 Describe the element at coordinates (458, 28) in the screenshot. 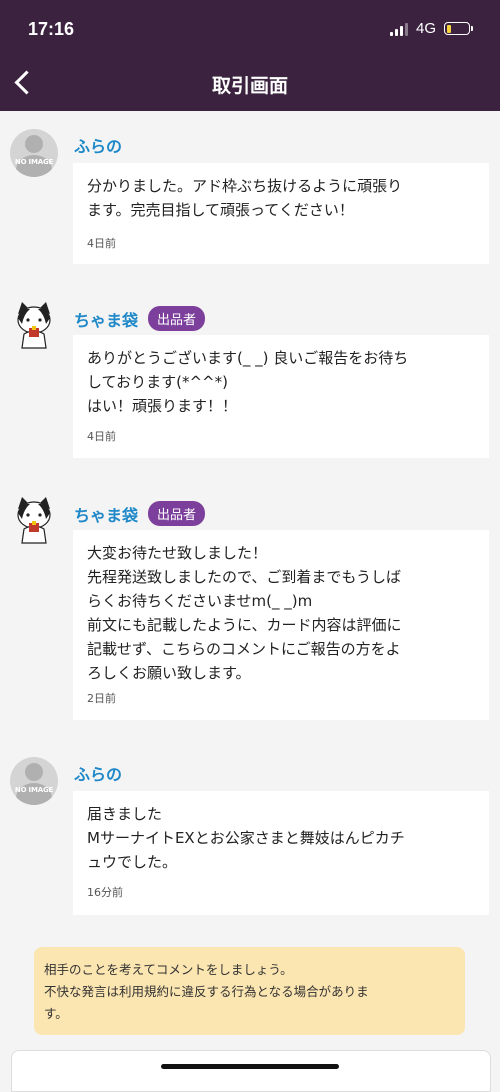

I see `battery-icon` at that location.